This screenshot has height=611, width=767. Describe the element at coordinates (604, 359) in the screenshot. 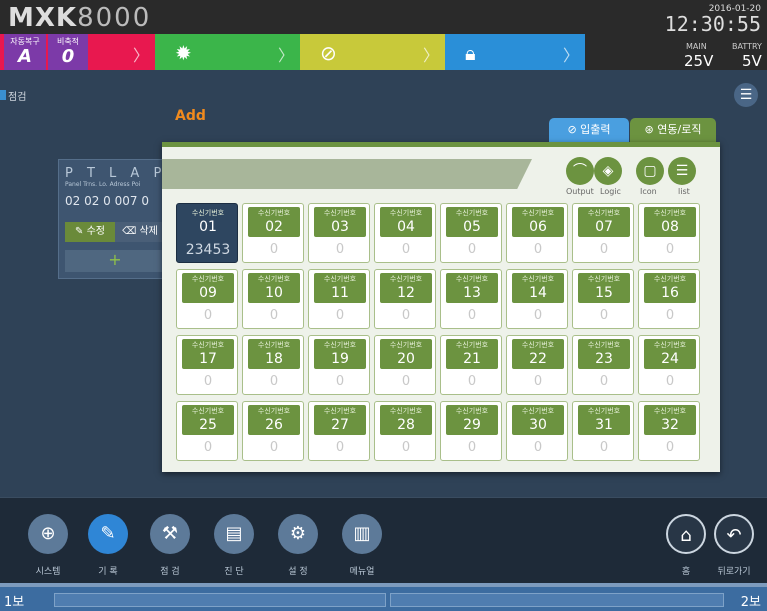

I see `cell-number: 23` at that location.